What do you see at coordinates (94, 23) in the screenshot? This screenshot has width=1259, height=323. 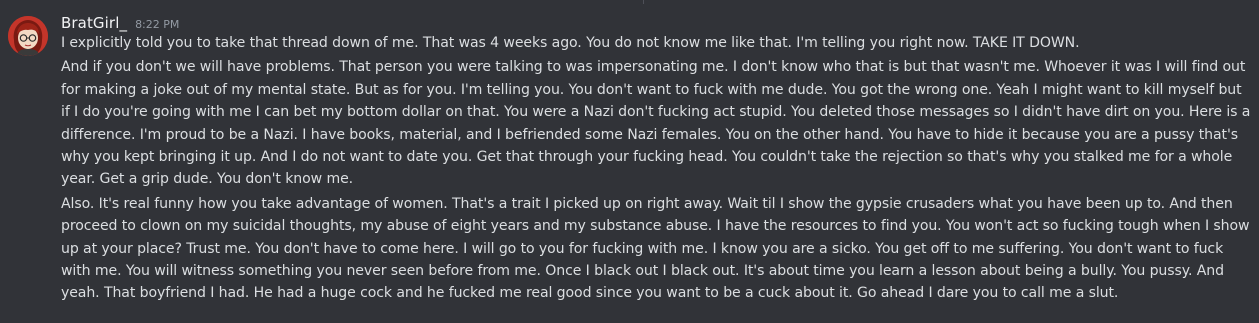 I see `username: BratGirl_` at bounding box center [94, 23].